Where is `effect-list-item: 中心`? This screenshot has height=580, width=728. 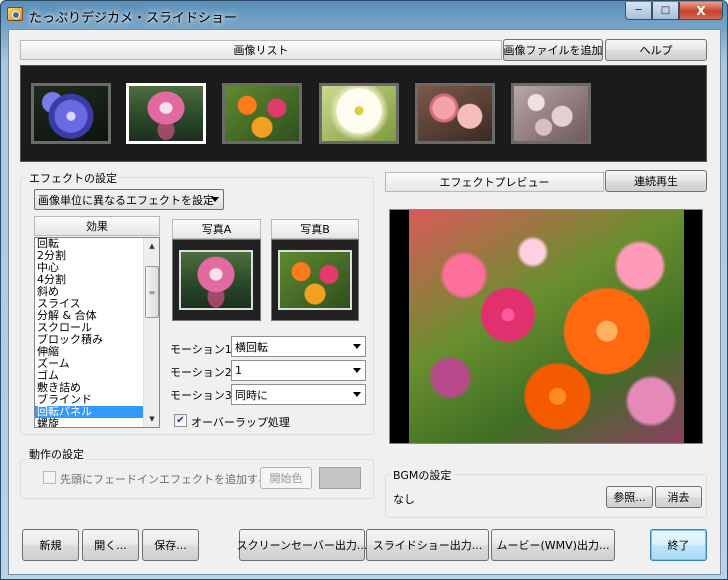
effect-list-item: 中心 is located at coordinates (94, 268).